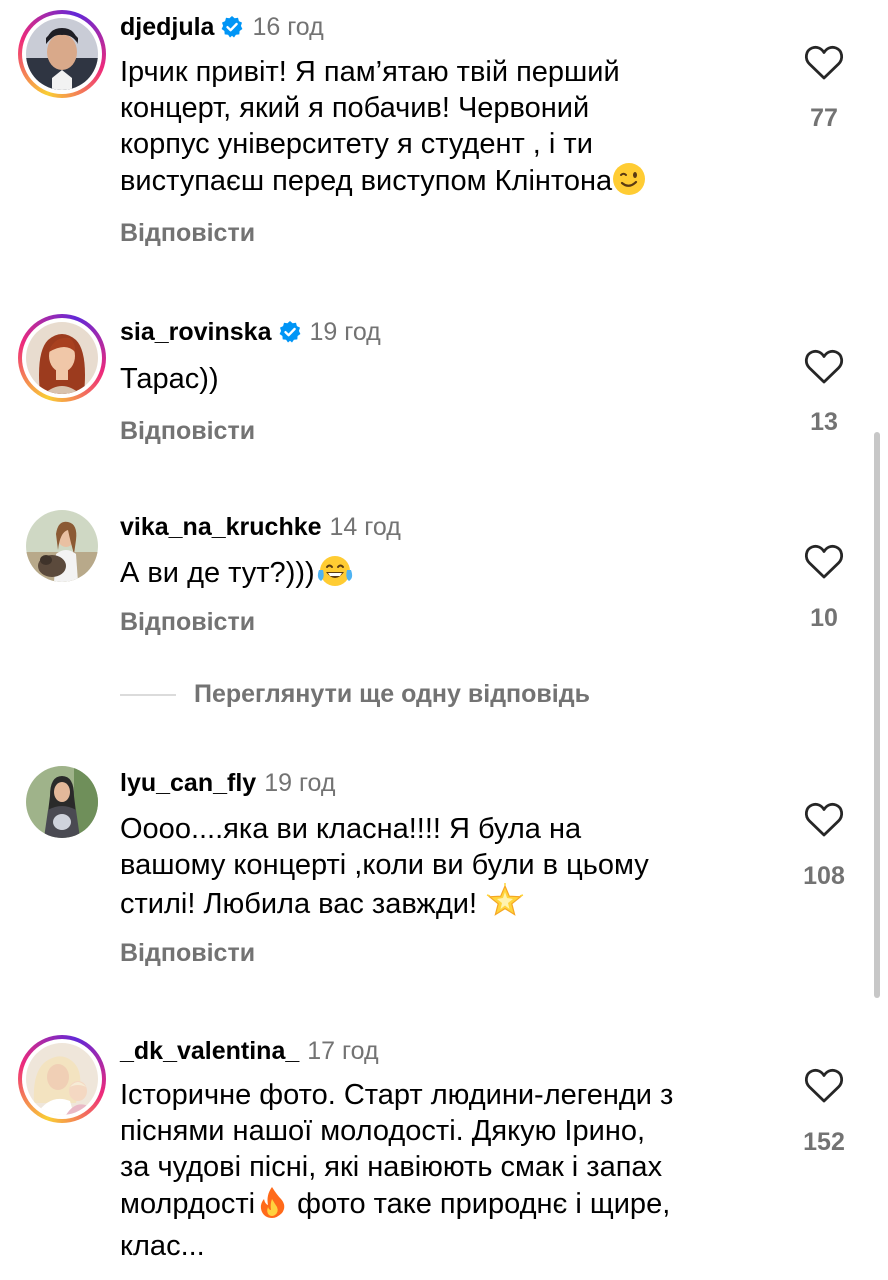 The height and width of the screenshot is (1280, 888). What do you see at coordinates (877, 715) in the screenshot?
I see `scrollbar` at bounding box center [877, 715].